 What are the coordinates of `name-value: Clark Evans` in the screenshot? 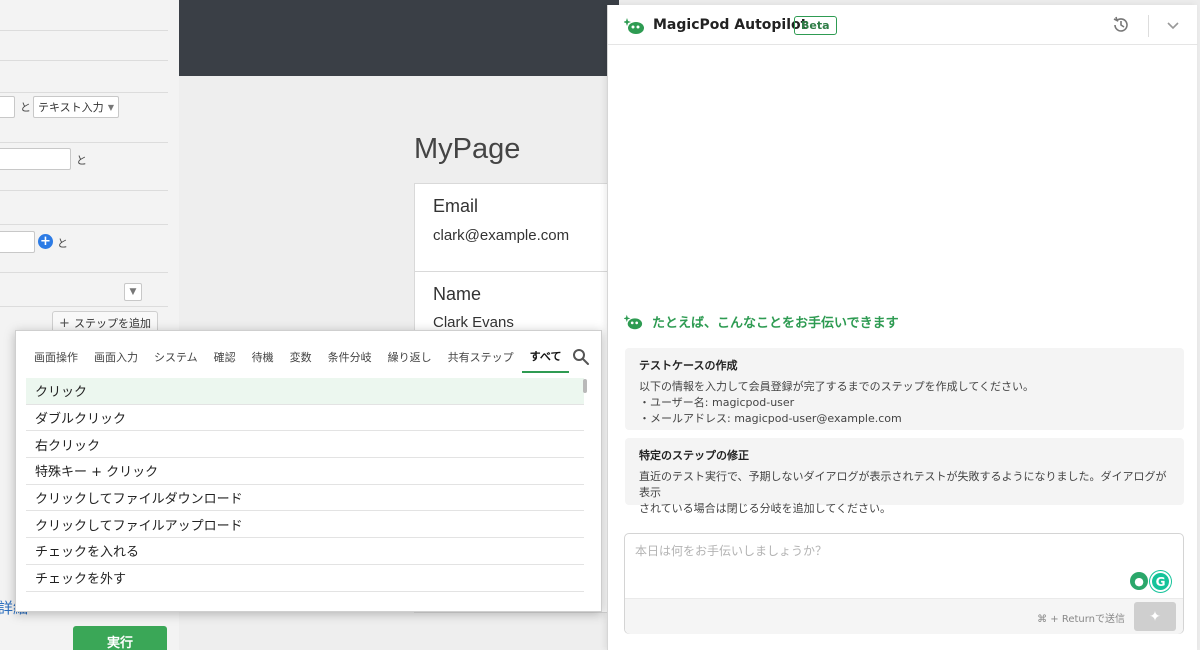 It's located at (473, 322).